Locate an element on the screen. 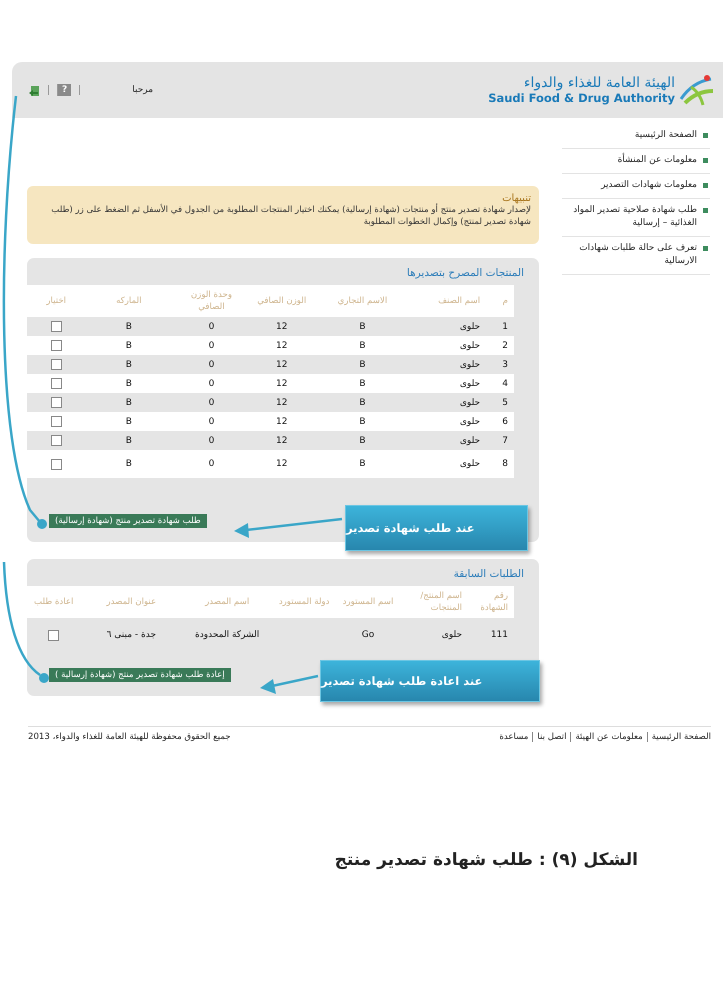 Image resolution: width=723 pixels, height=990 pixels. column-header: الماركه is located at coordinates (128, 301).